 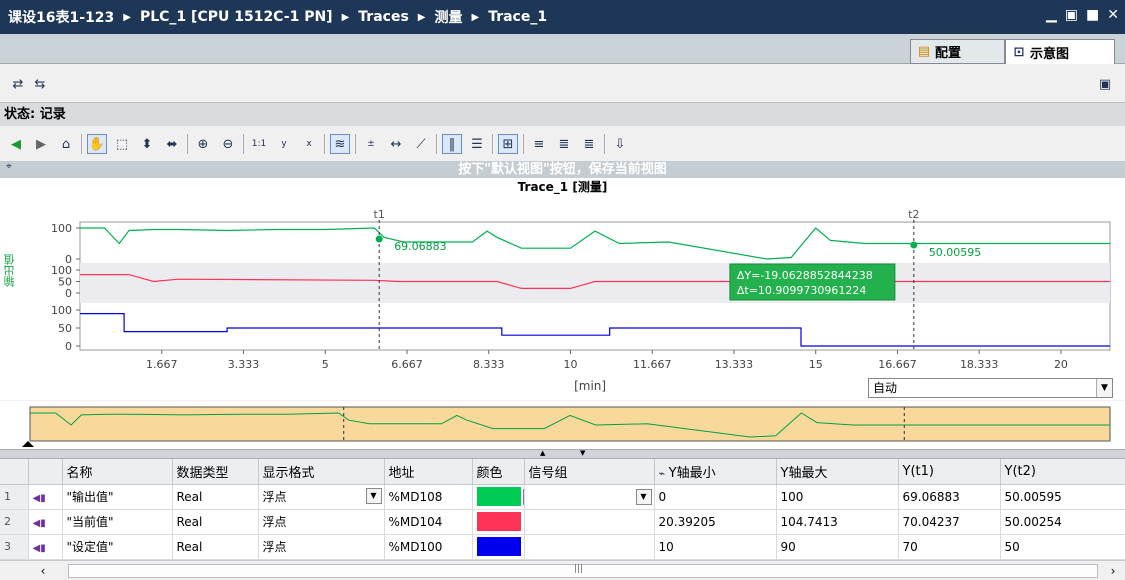 I want to click on tab-config: ▤ 配置, so click(x=957, y=51).